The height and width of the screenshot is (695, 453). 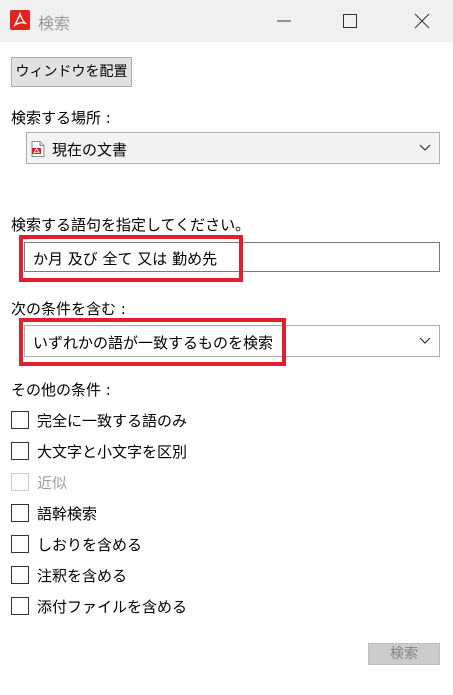 What do you see at coordinates (153, 343) in the screenshot?
I see `criteria-selected: いずれかの語が一致するものを検索` at bounding box center [153, 343].